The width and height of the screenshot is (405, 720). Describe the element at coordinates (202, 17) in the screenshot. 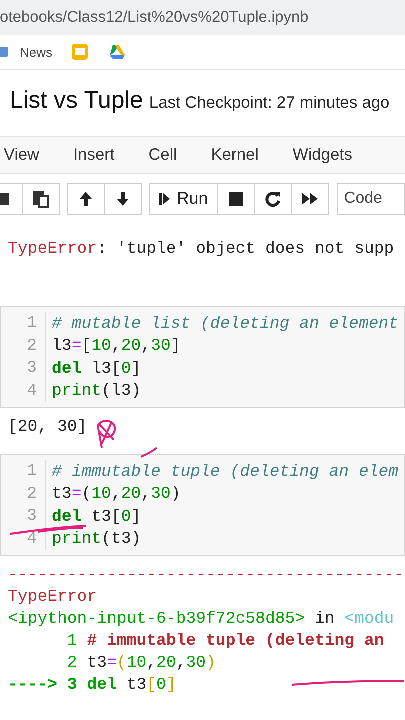

I see `address-bar: otebooks/Class12/List%20vs%20Tuple.ipynb` at that location.